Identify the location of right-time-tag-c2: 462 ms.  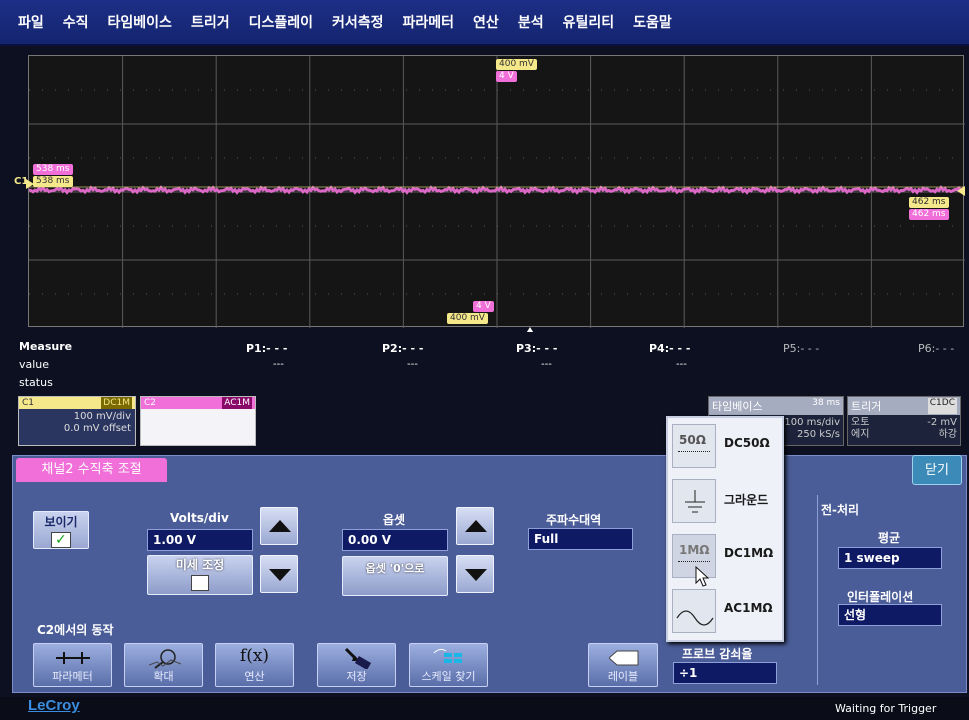
(929, 214).